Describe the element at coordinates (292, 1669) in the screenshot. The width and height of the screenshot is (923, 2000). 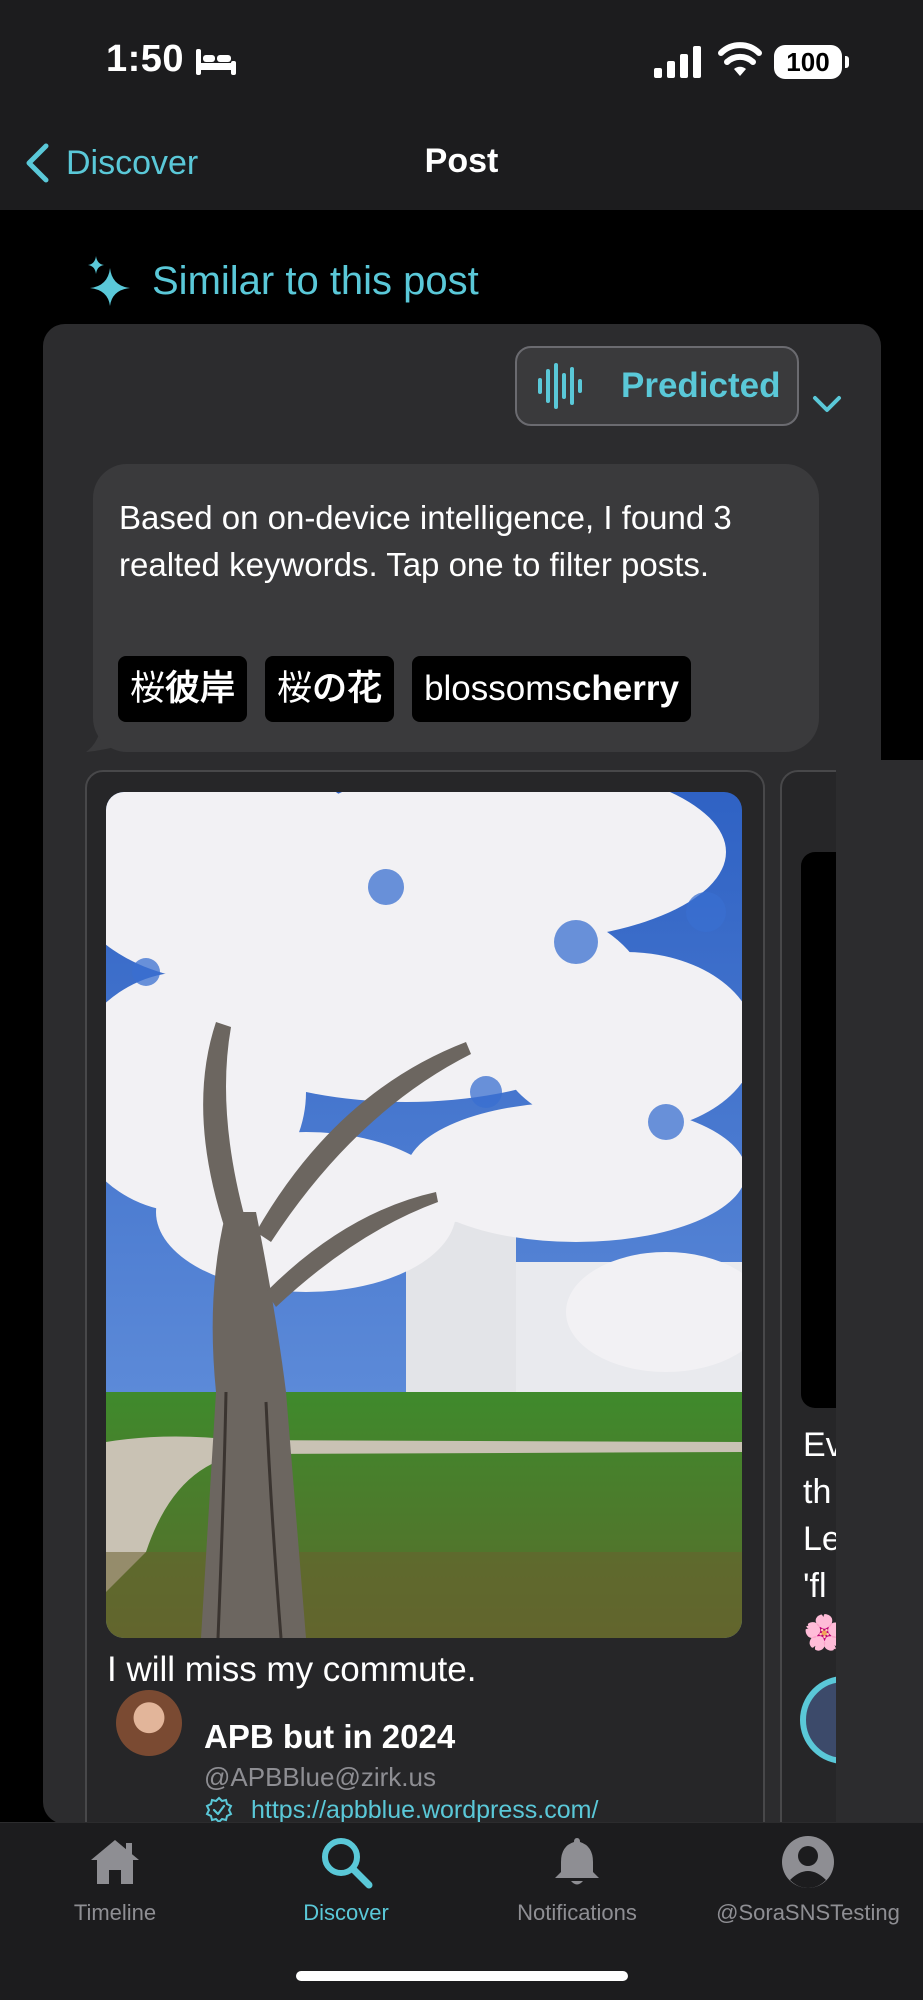
I see `post-caption: I will miss my commute.` at that location.